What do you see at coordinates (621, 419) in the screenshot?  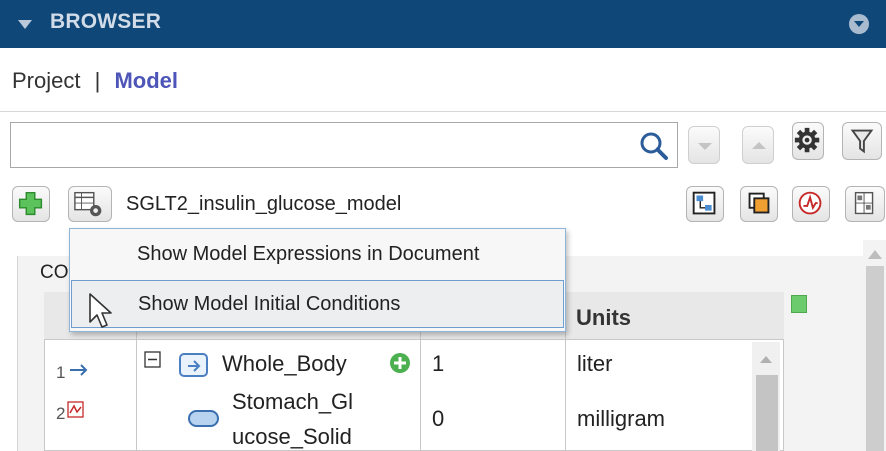 I see `component-units: milligram` at bounding box center [621, 419].